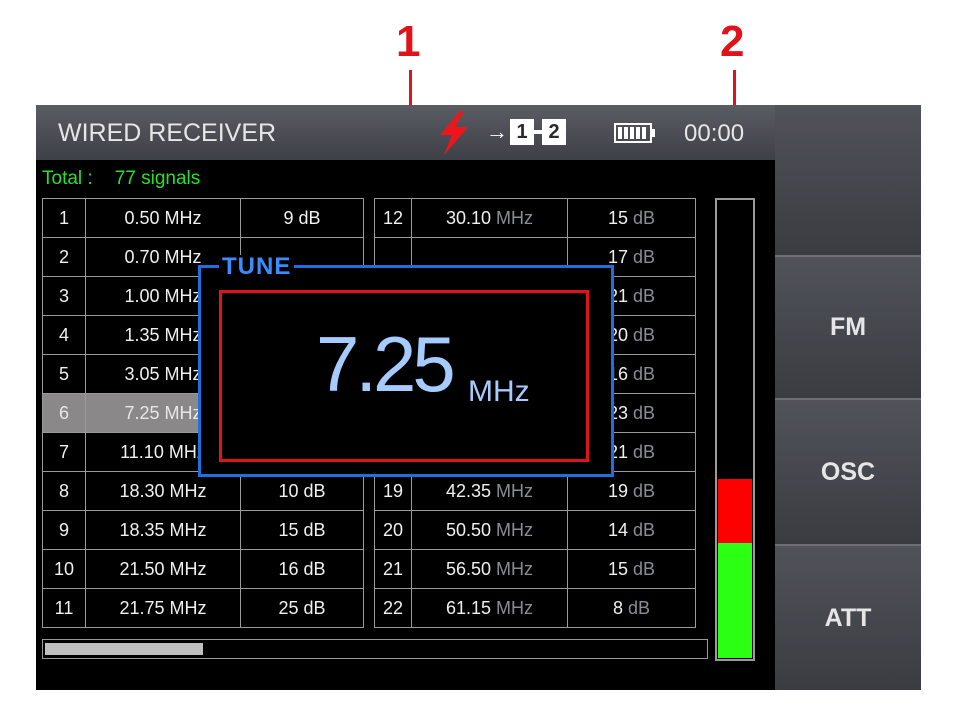  I want to click on cell-number: 7.25, so click(142, 412).